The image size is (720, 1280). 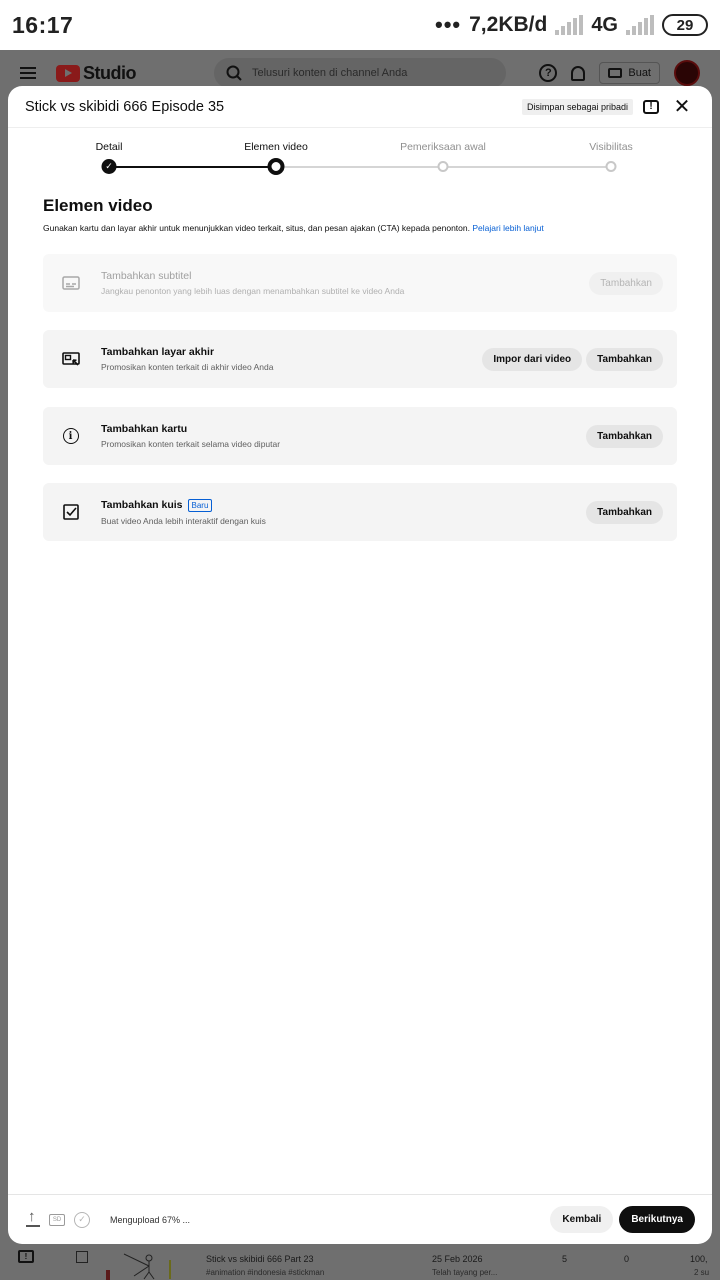 I want to click on footer-actions: Kembali Berikutnya, so click(x=622, y=1219).